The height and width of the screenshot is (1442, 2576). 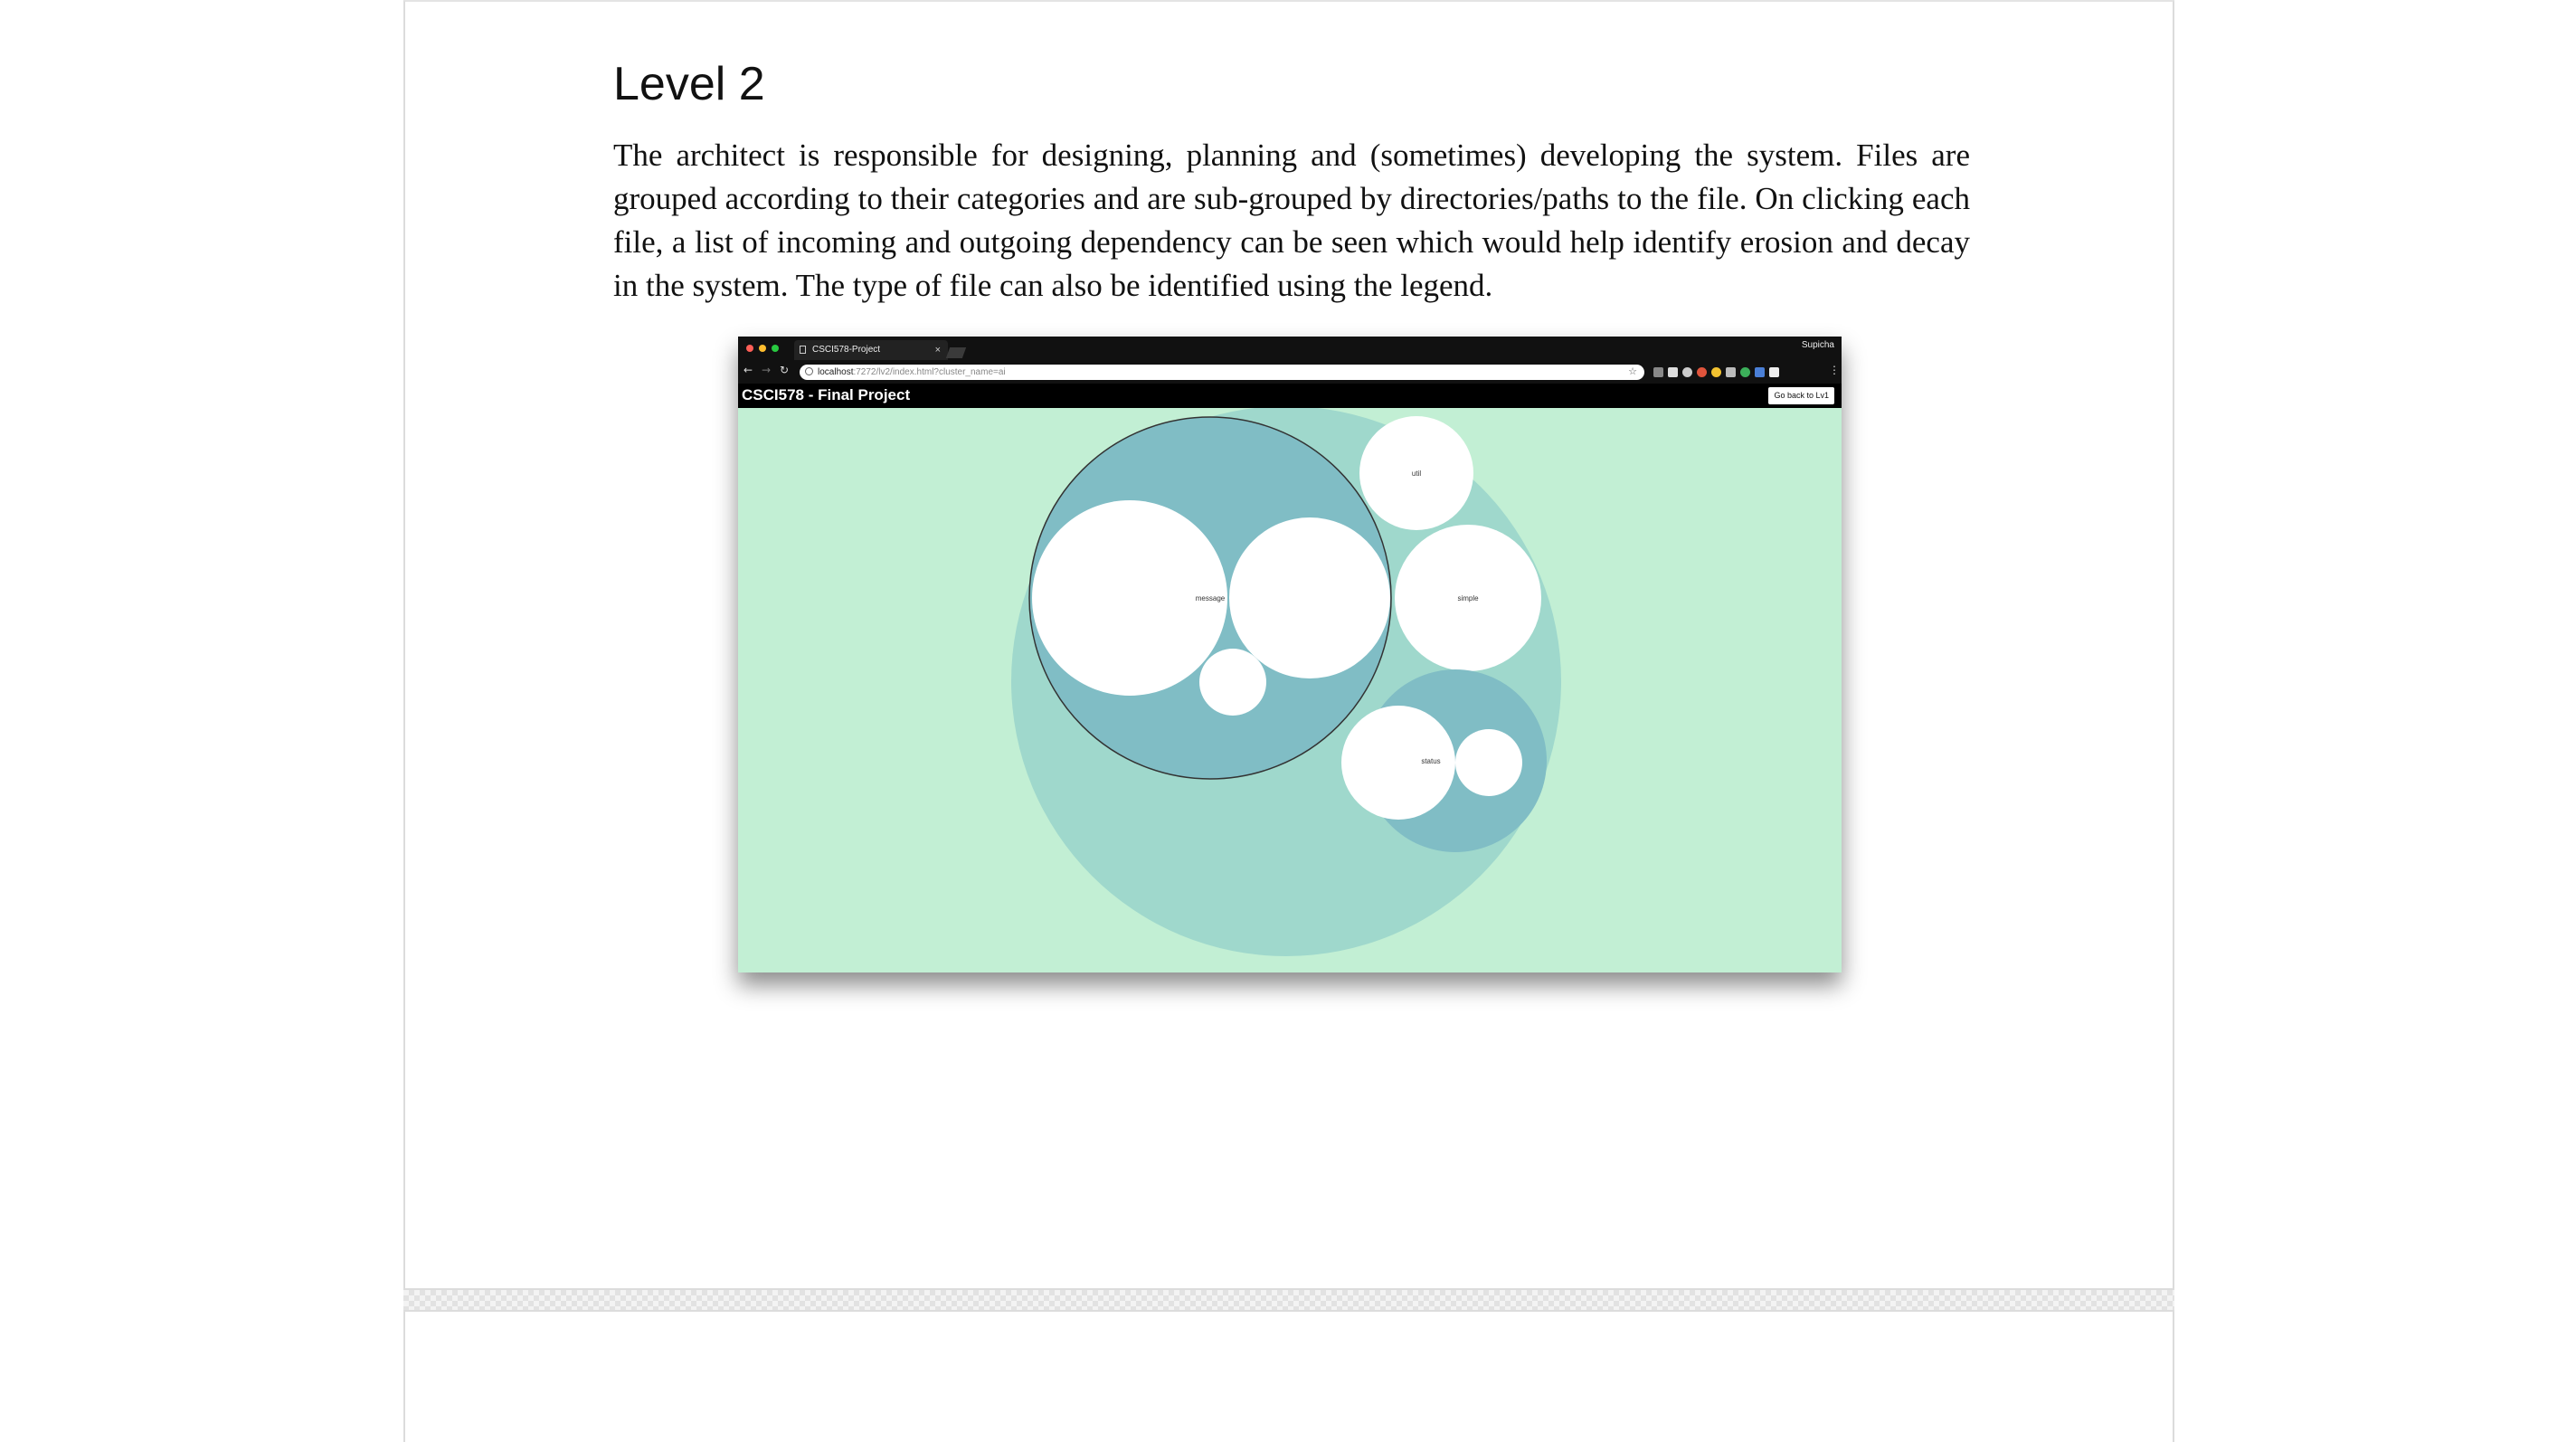 I want to click on url-host: localhost, so click(x=836, y=372).